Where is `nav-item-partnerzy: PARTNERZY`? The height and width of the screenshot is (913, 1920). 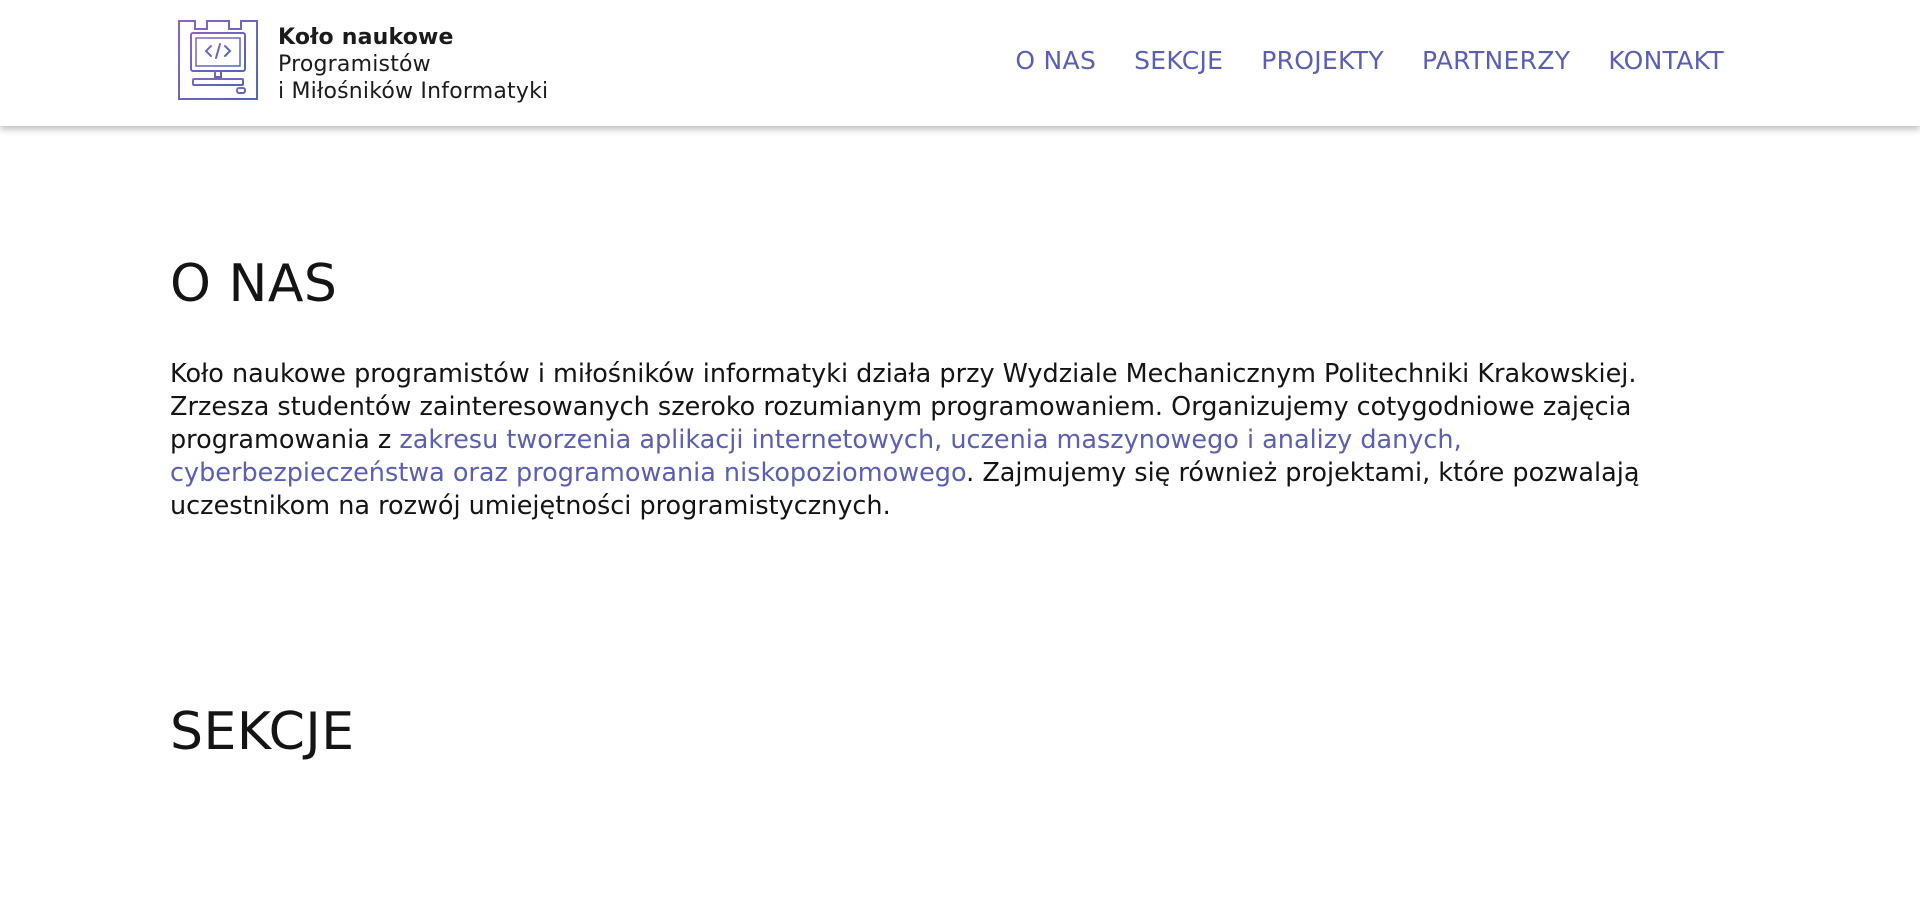 nav-item-partnerzy: PARTNERZY is located at coordinates (1496, 60).